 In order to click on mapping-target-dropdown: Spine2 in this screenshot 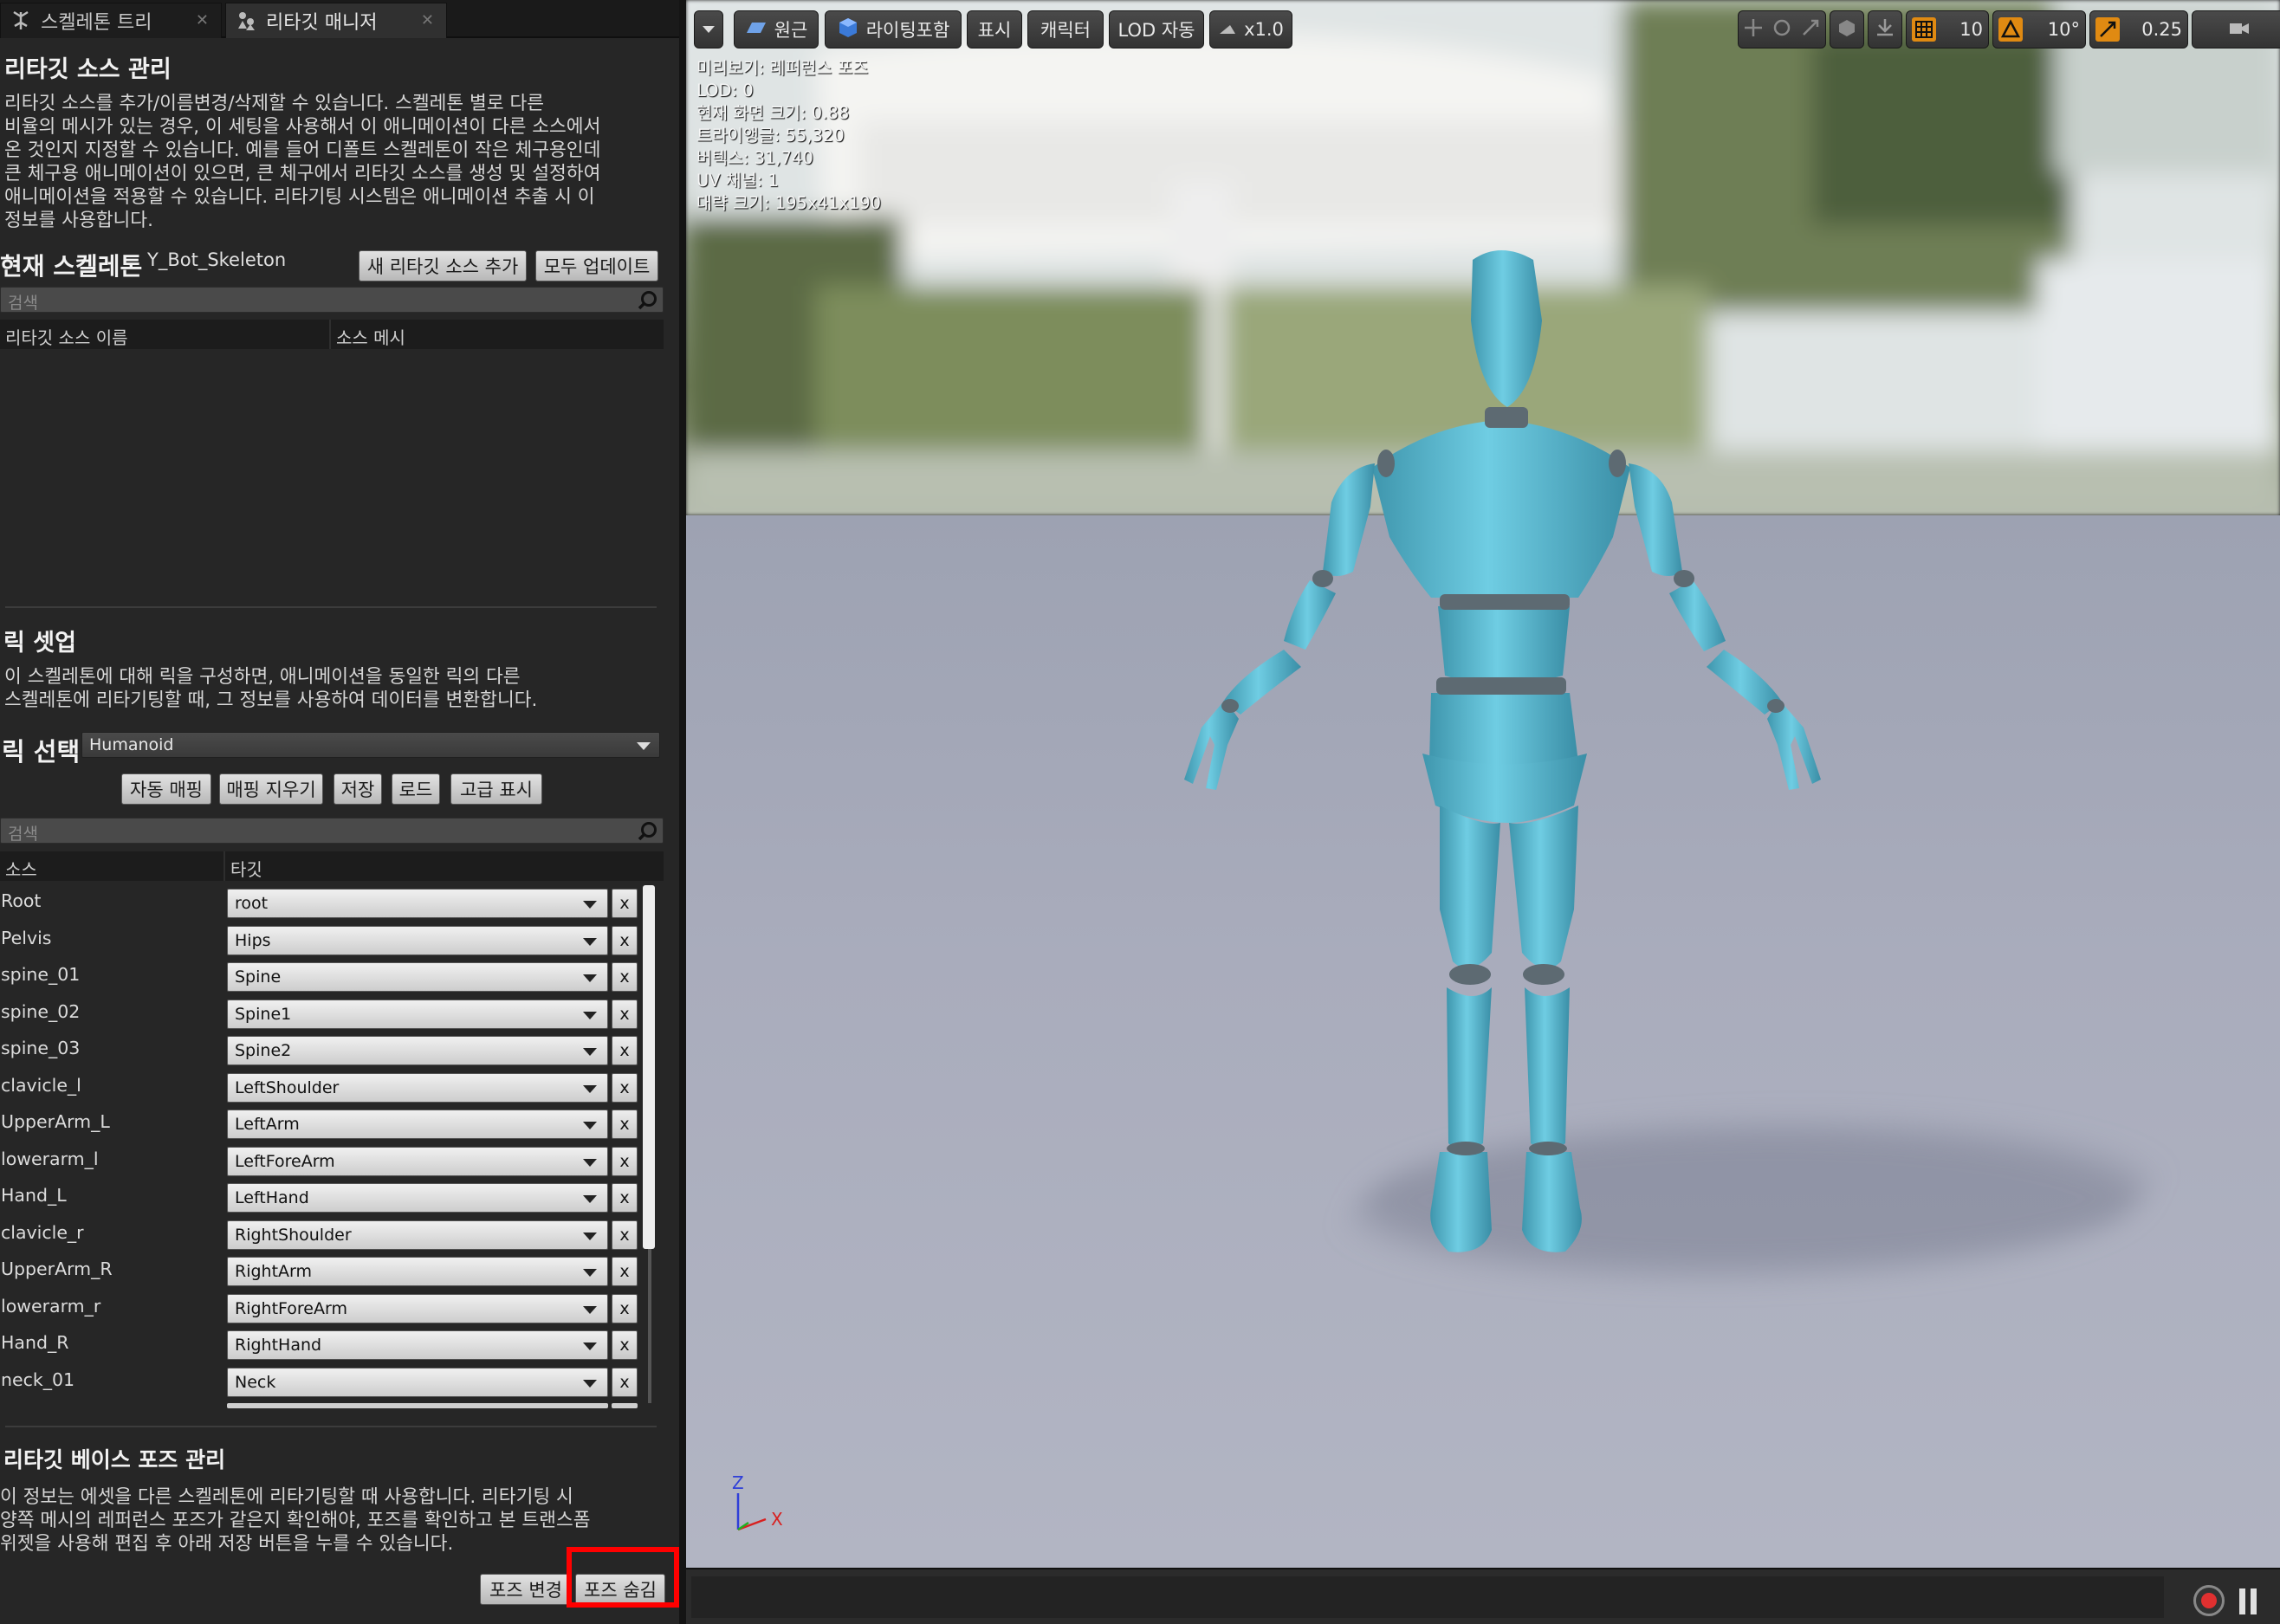, I will do `click(417, 1050)`.